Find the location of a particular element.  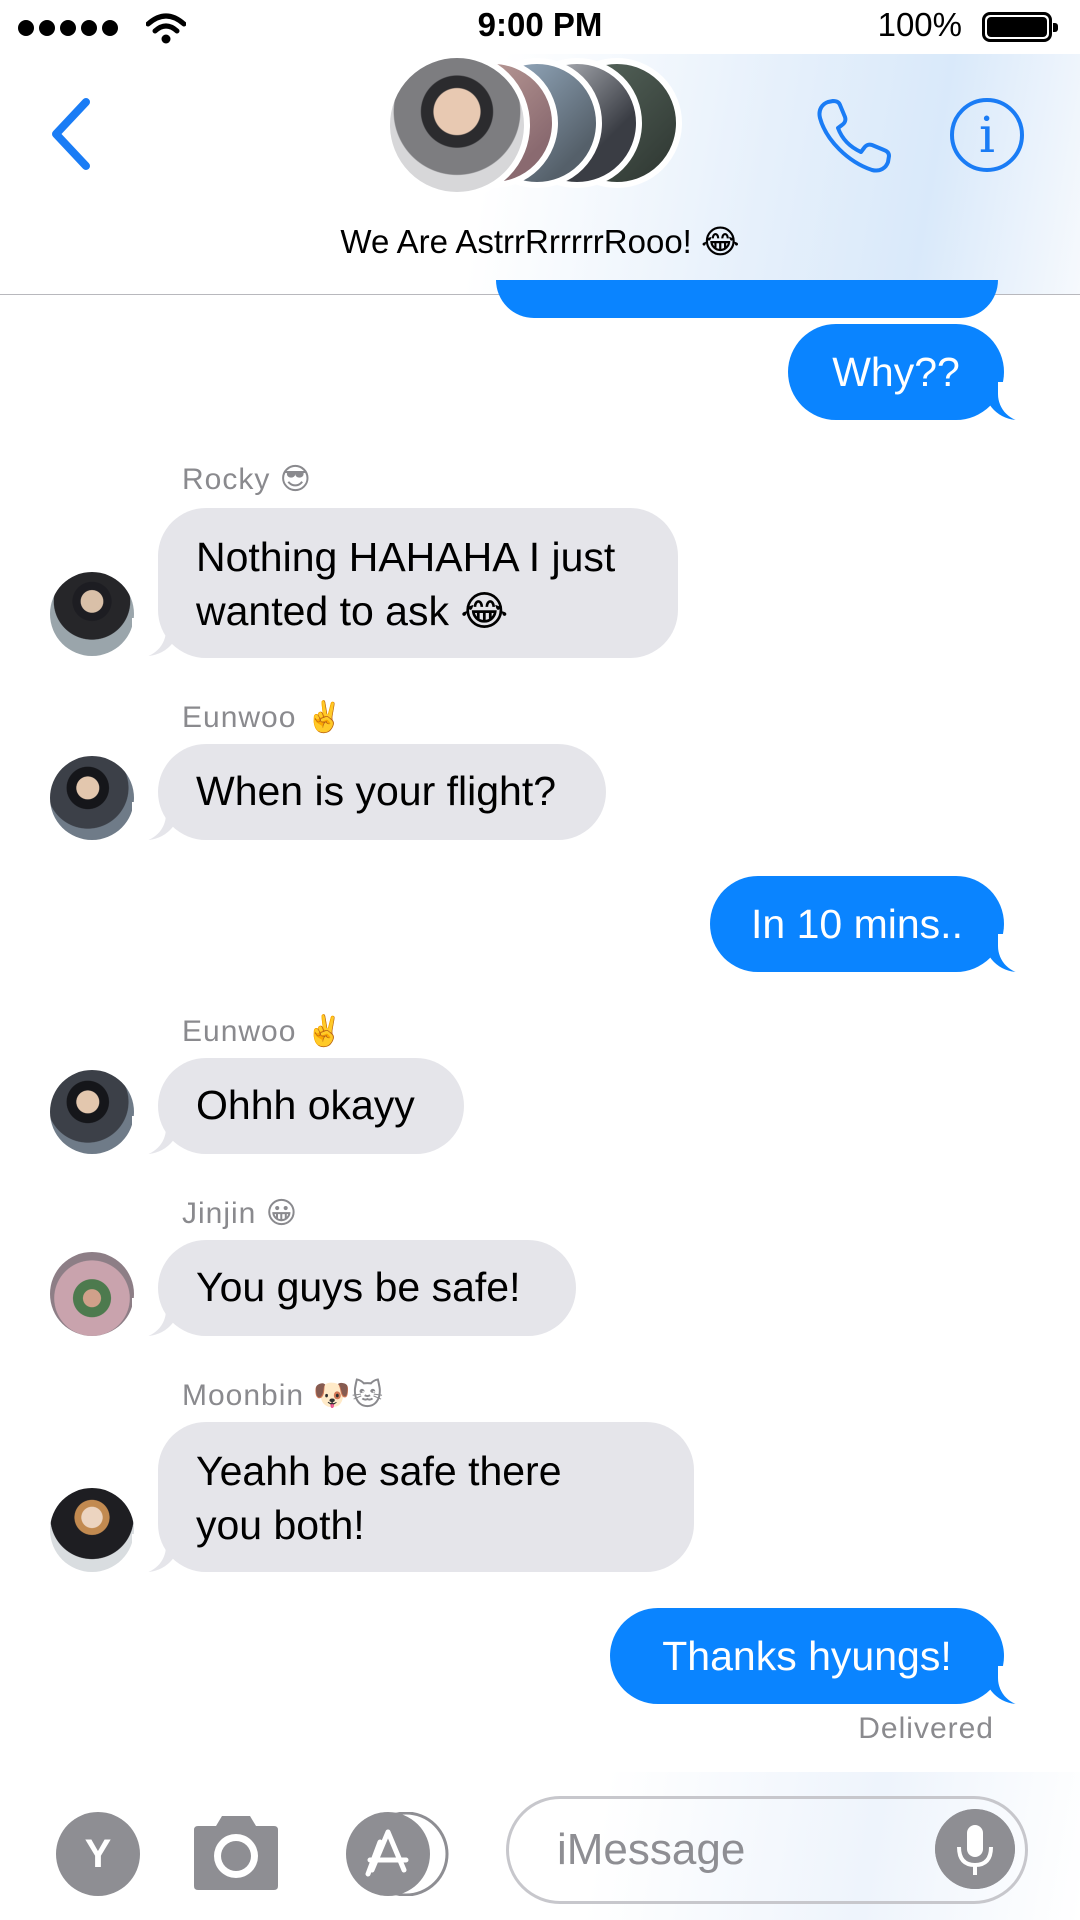

message-text: you both! is located at coordinates (280, 1525).